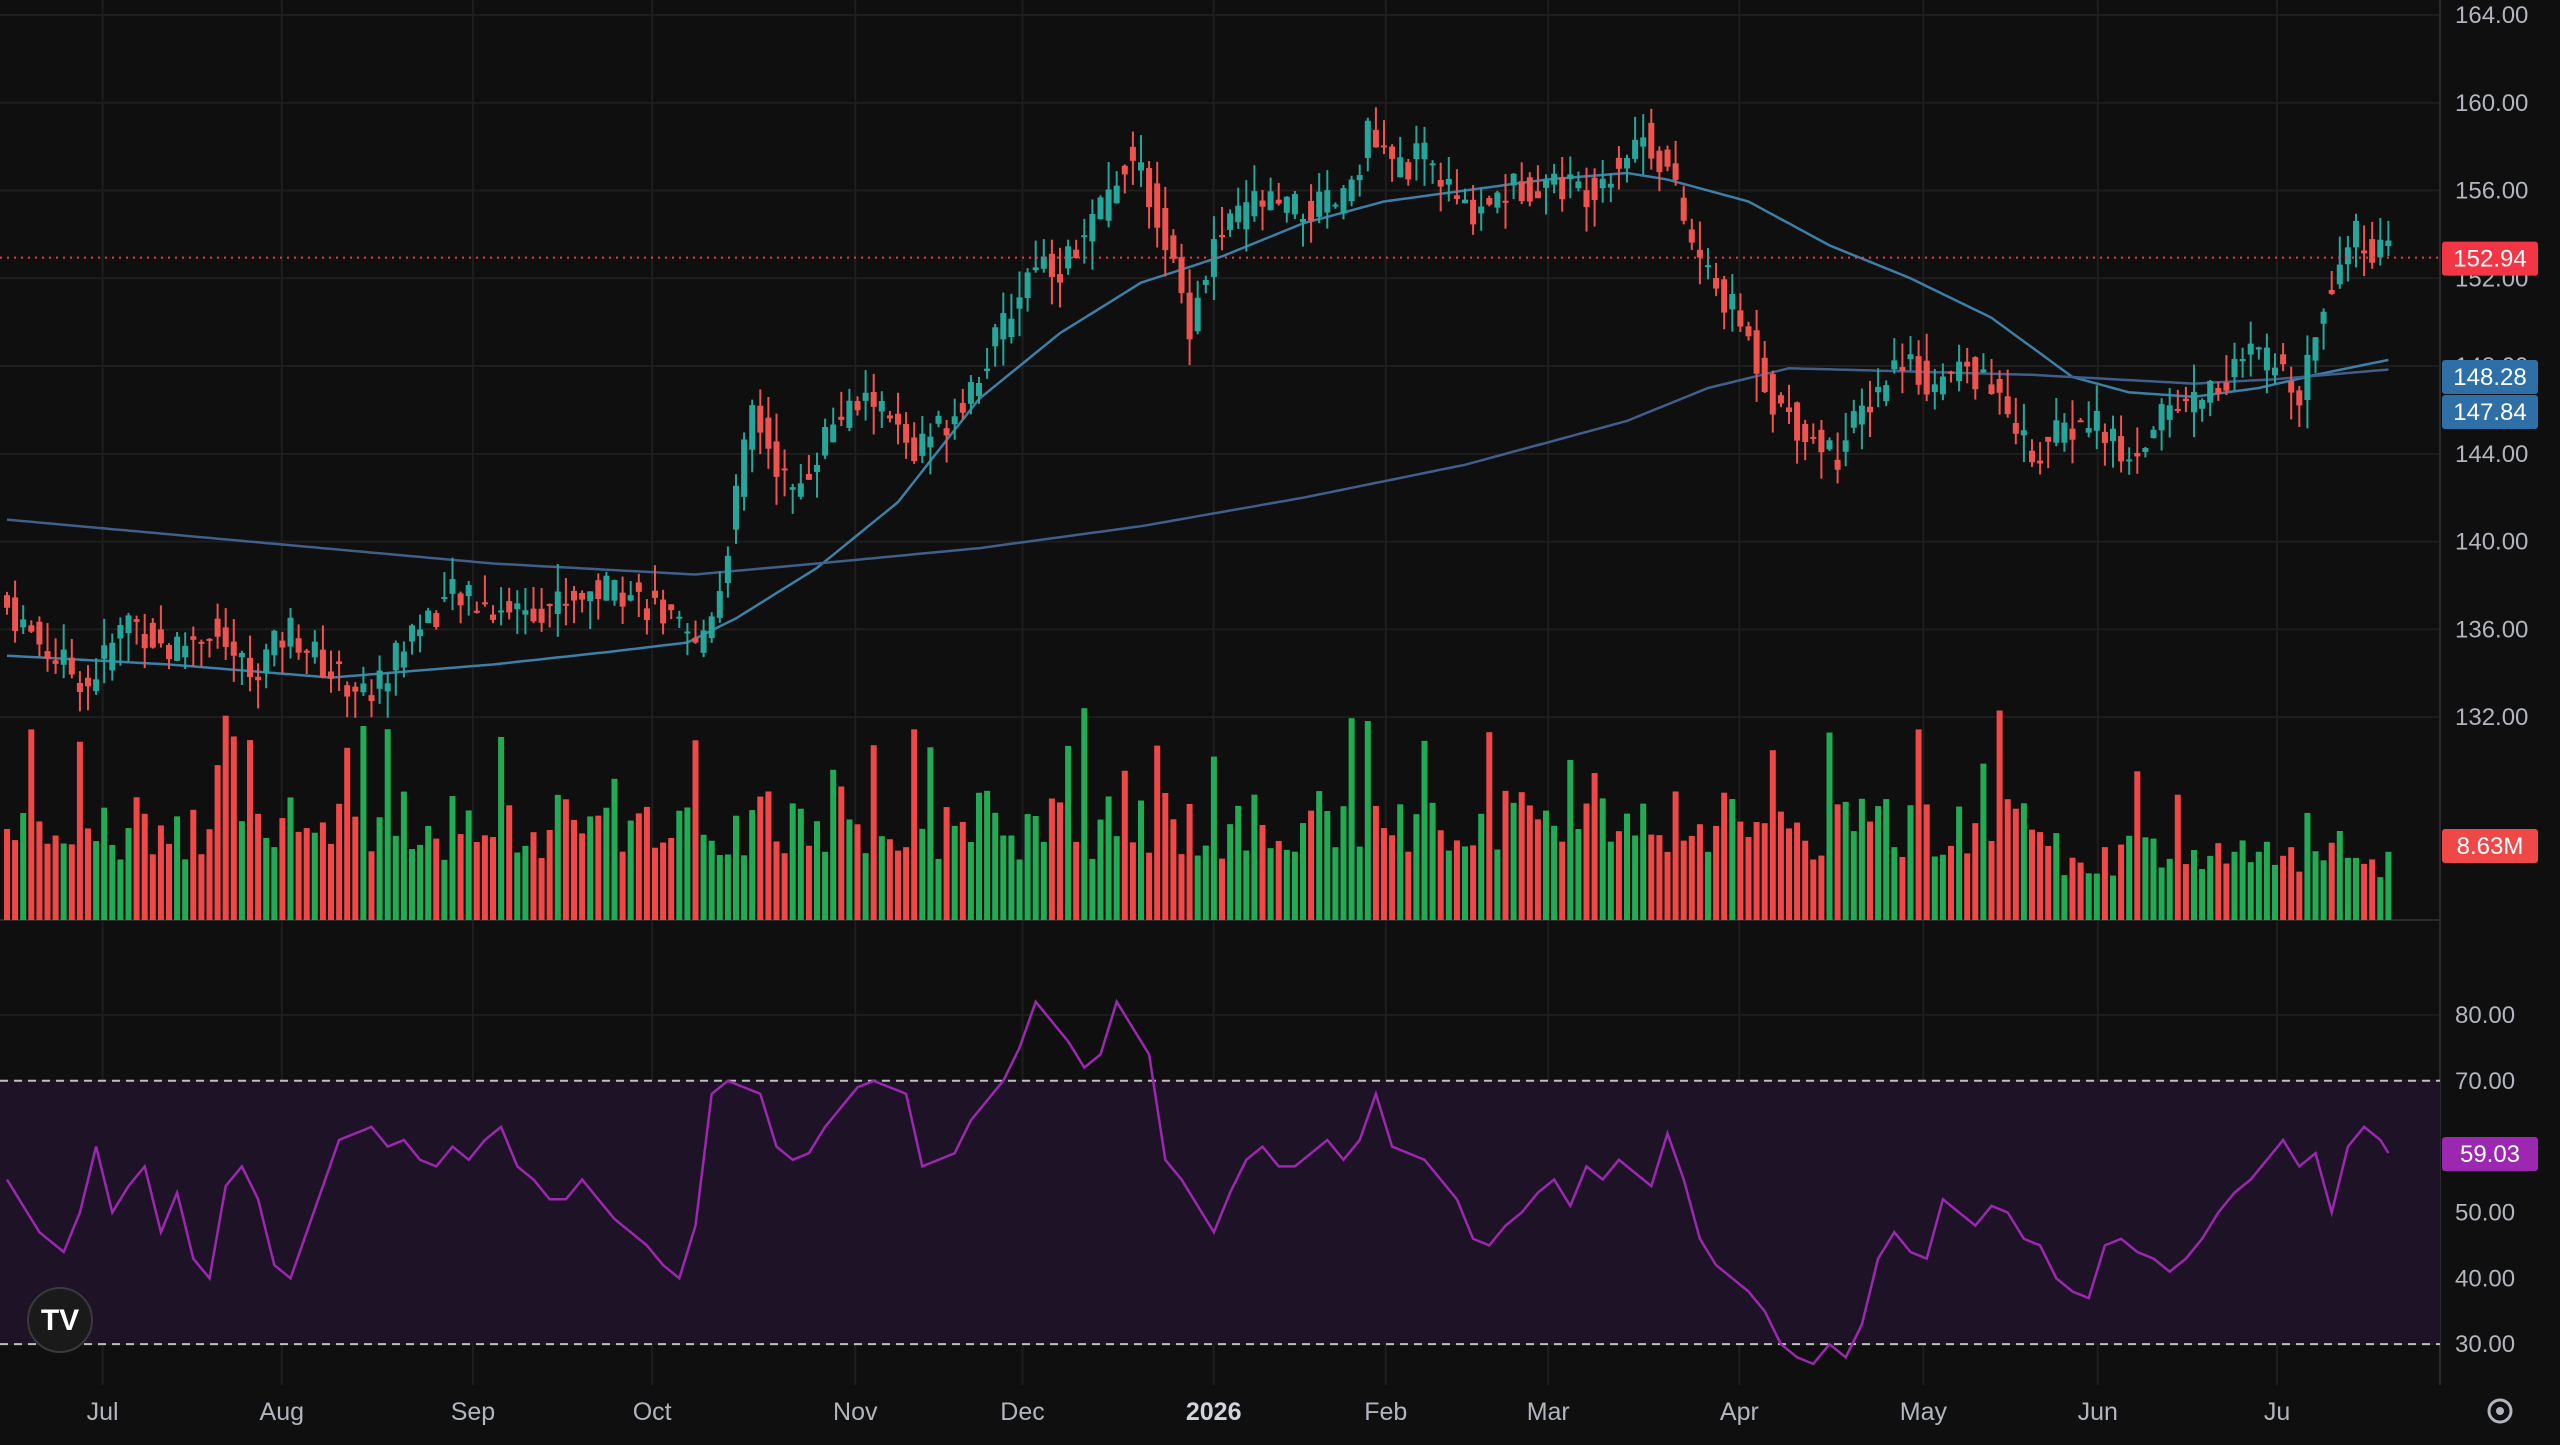 This screenshot has height=1445, width=2560. I want to click on time-tick-label: Mar, so click(1548, 1412).